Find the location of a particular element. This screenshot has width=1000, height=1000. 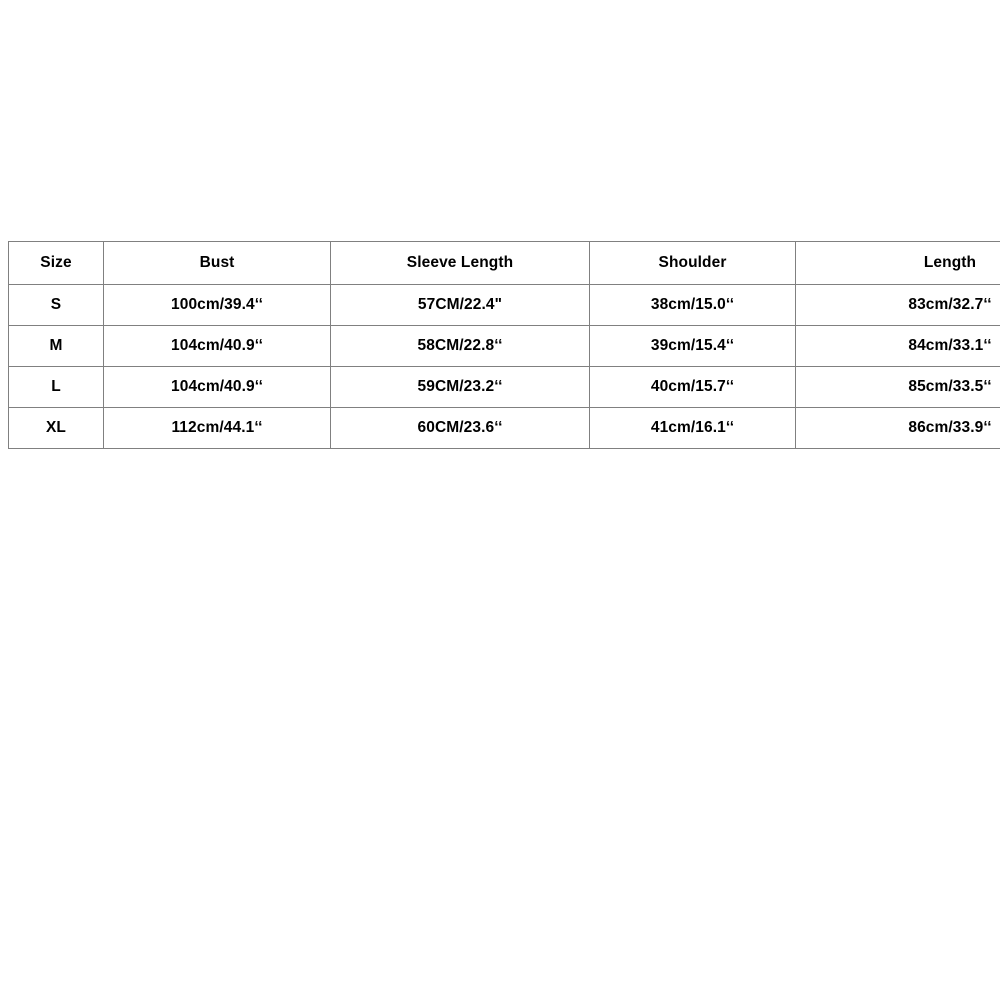

size-chart-header: Size Bust Sleeve Length Shoulder Length is located at coordinates (504, 263).